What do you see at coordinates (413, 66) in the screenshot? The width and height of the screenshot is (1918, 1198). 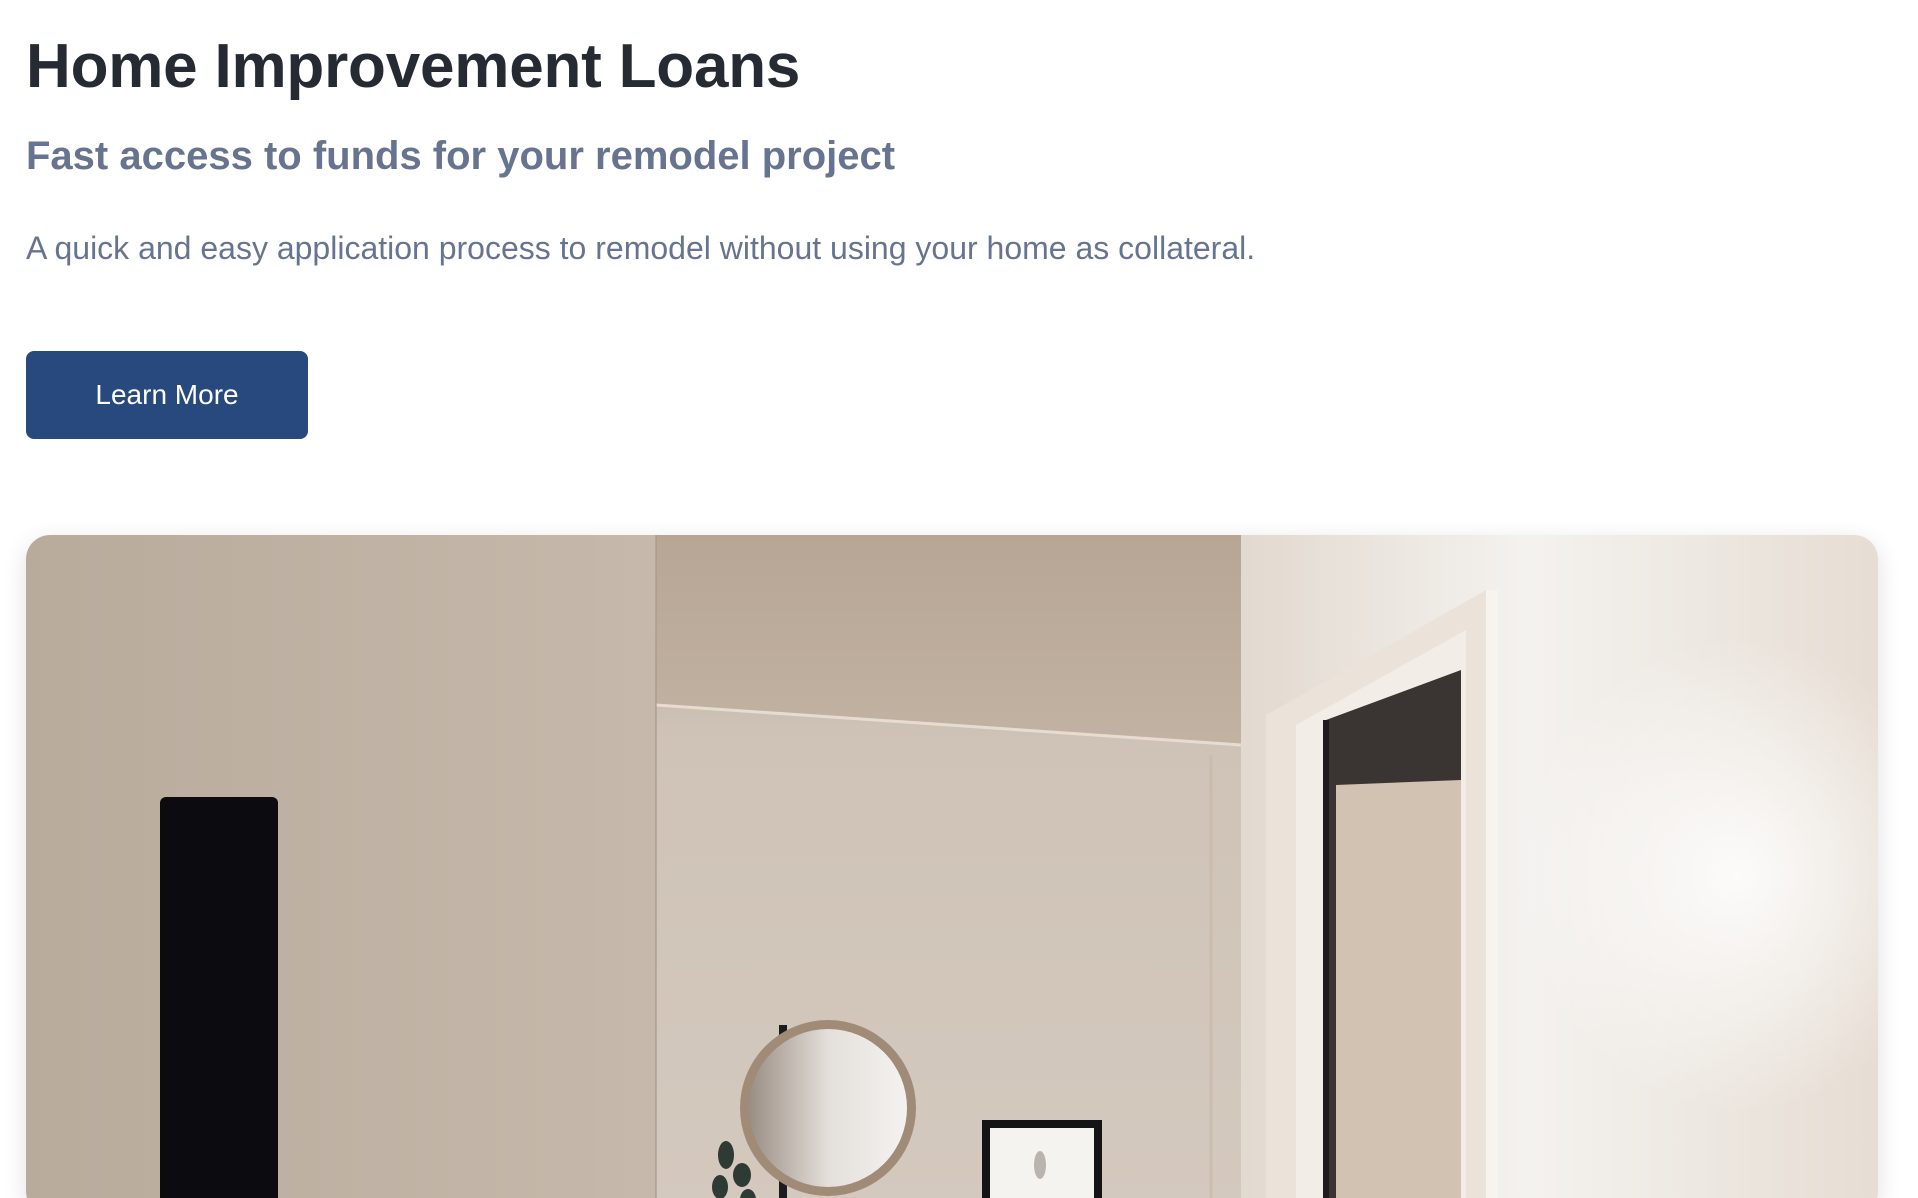 I see `page-title: Home Improvement Loans` at bounding box center [413, 66].